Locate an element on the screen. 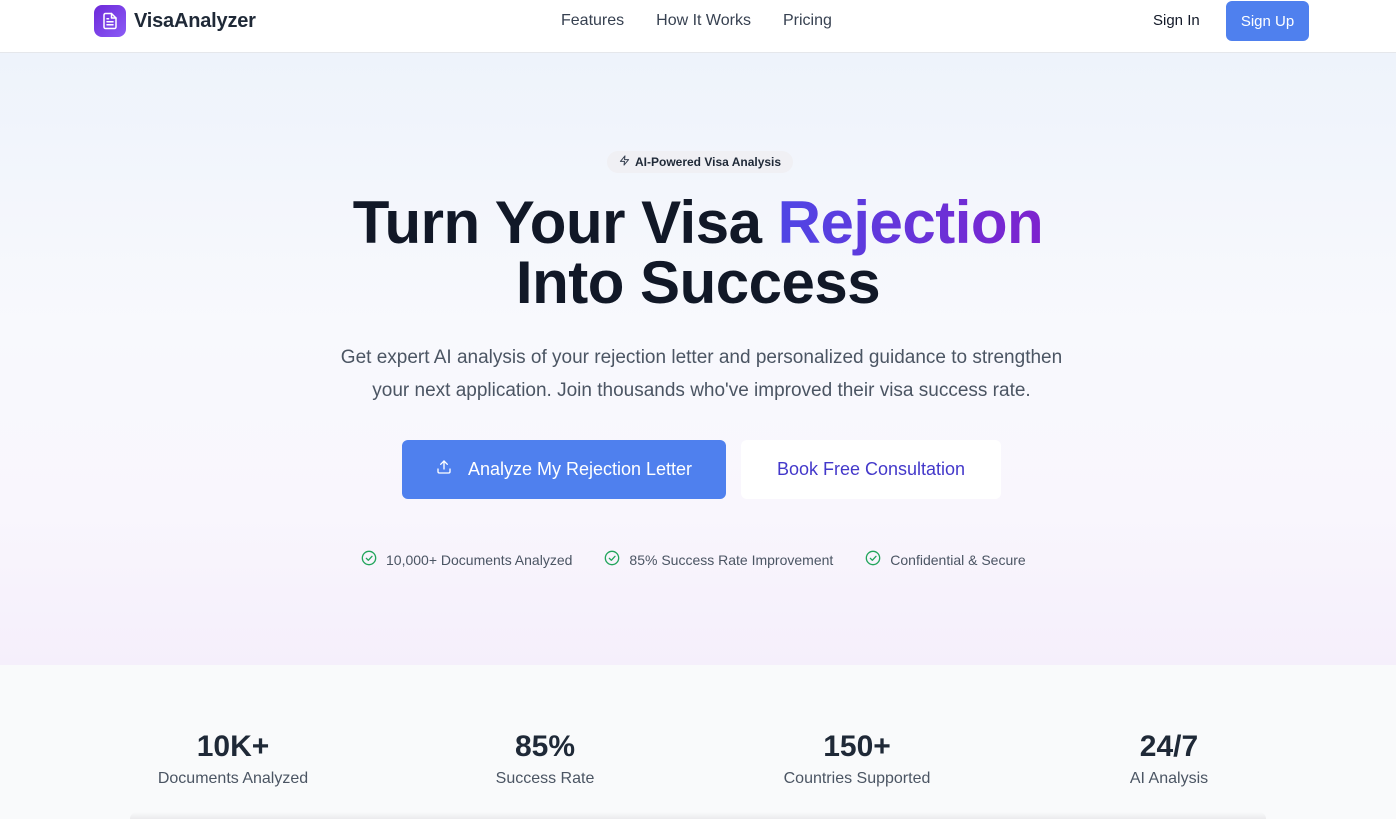 The height and width of the screenshot is (819, 1396). title-part-2: Into Success is located at coordinates (698, 282).